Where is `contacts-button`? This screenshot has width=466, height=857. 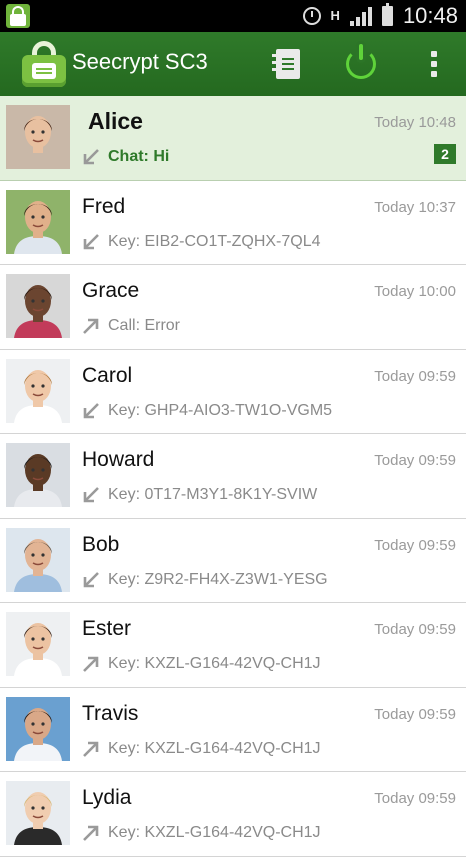 contacts-button is located at coordinates (288, 64).